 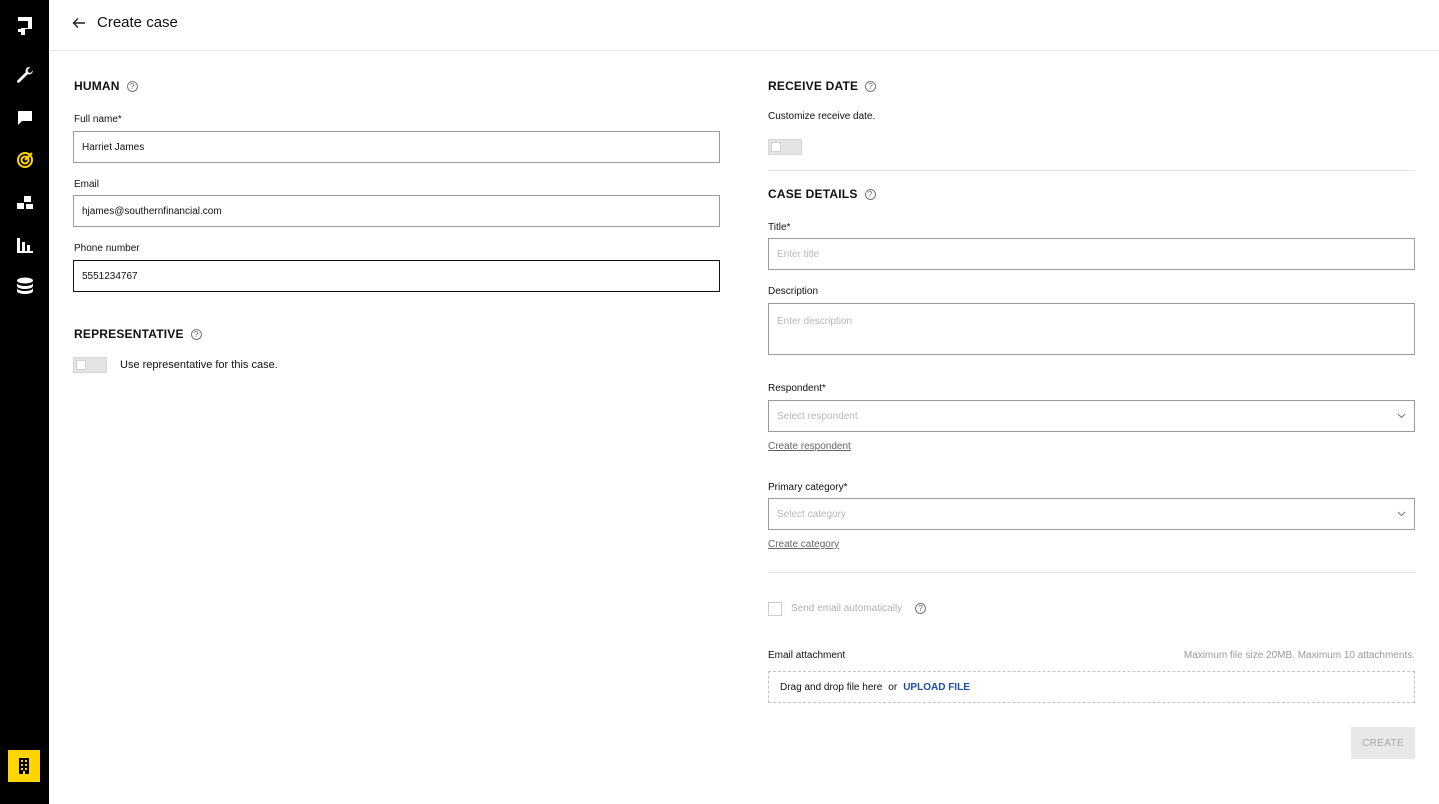 I want to click on chat-icon, so click(x=25, y=118).